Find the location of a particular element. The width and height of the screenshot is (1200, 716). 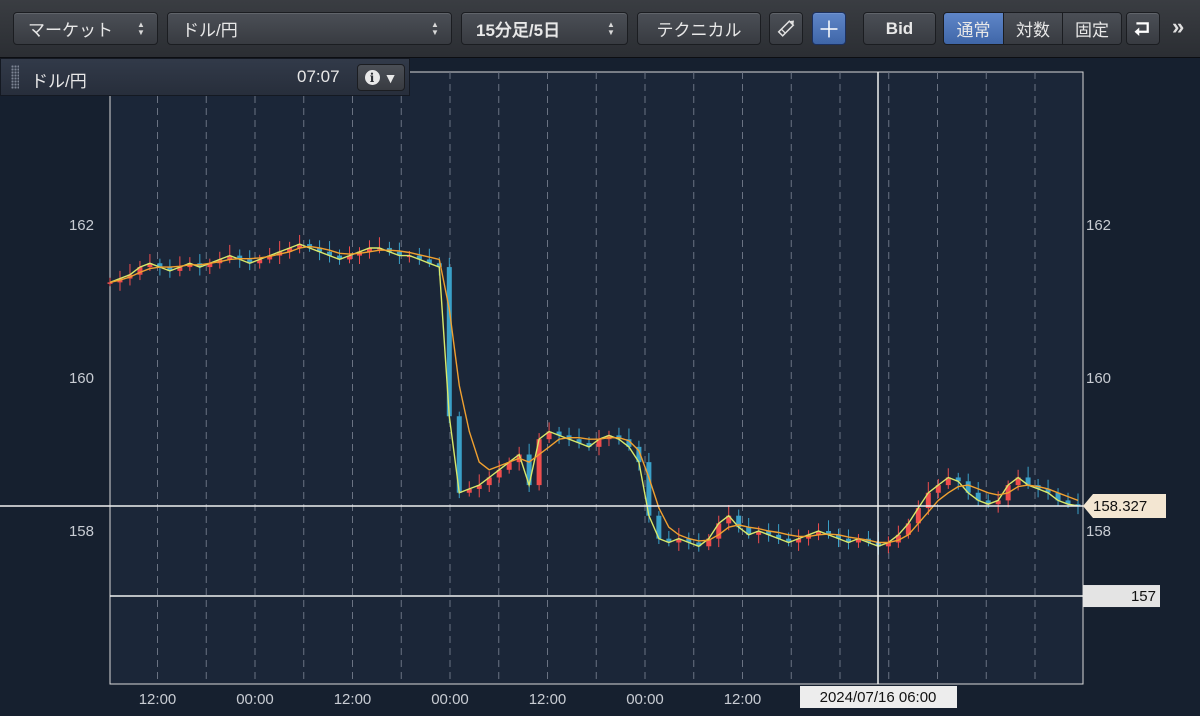

technical-button: テクニカル is located at coordinates (699, 28).